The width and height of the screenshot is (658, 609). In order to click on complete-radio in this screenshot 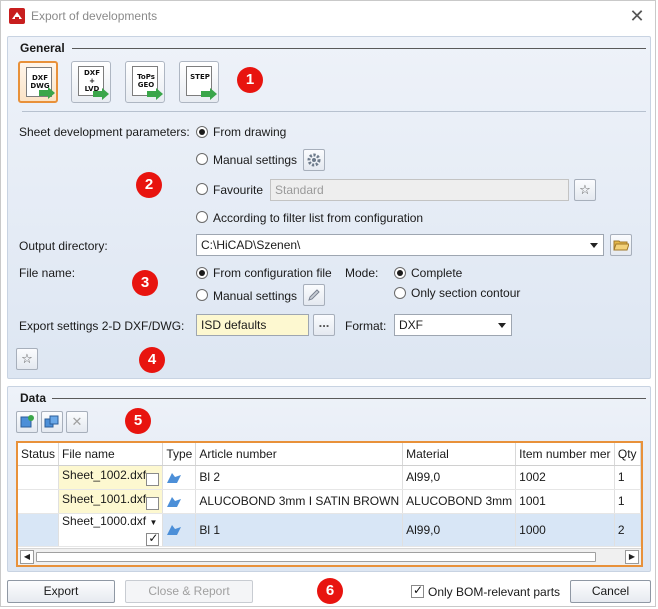, I will do `click(400, 273)`.